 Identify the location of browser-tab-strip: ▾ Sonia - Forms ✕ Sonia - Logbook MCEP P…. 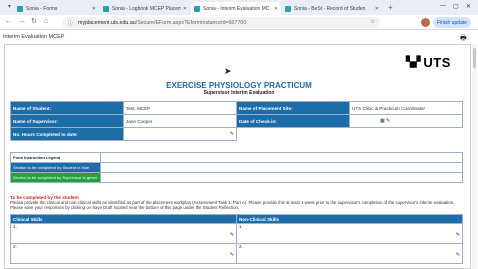
(239, 7).